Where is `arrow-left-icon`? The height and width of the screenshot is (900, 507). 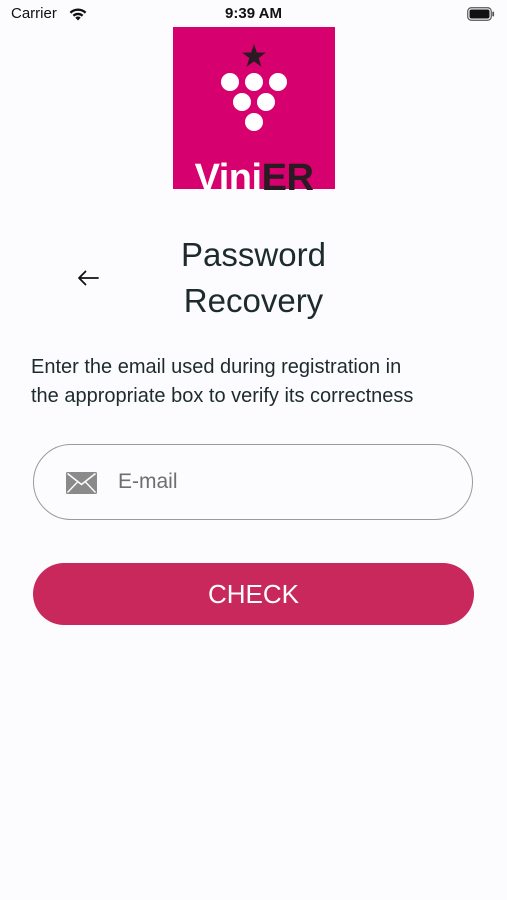 arrow-left-icon is located at coordinates (88, 278).